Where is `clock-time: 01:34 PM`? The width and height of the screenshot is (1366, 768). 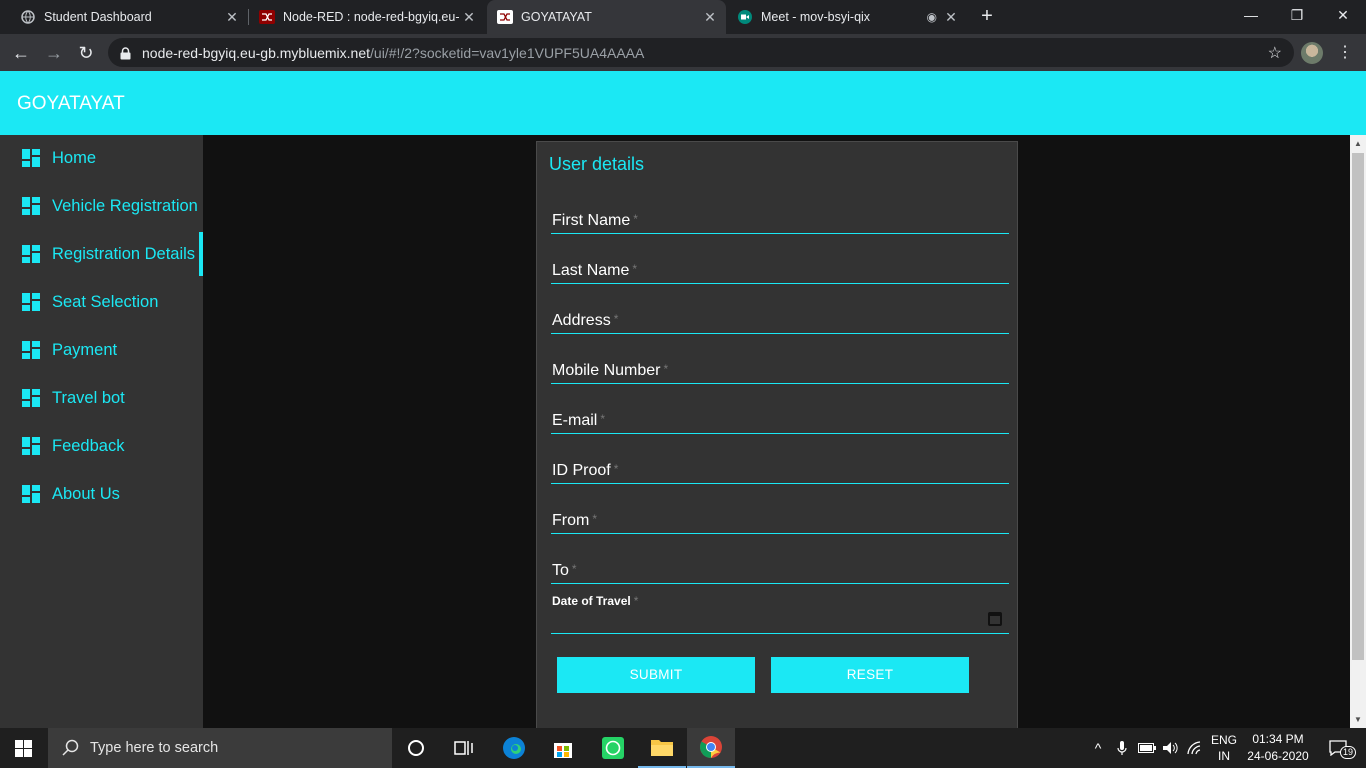
clock-time: 01:34 PM is located at coordinates (1278, 739).